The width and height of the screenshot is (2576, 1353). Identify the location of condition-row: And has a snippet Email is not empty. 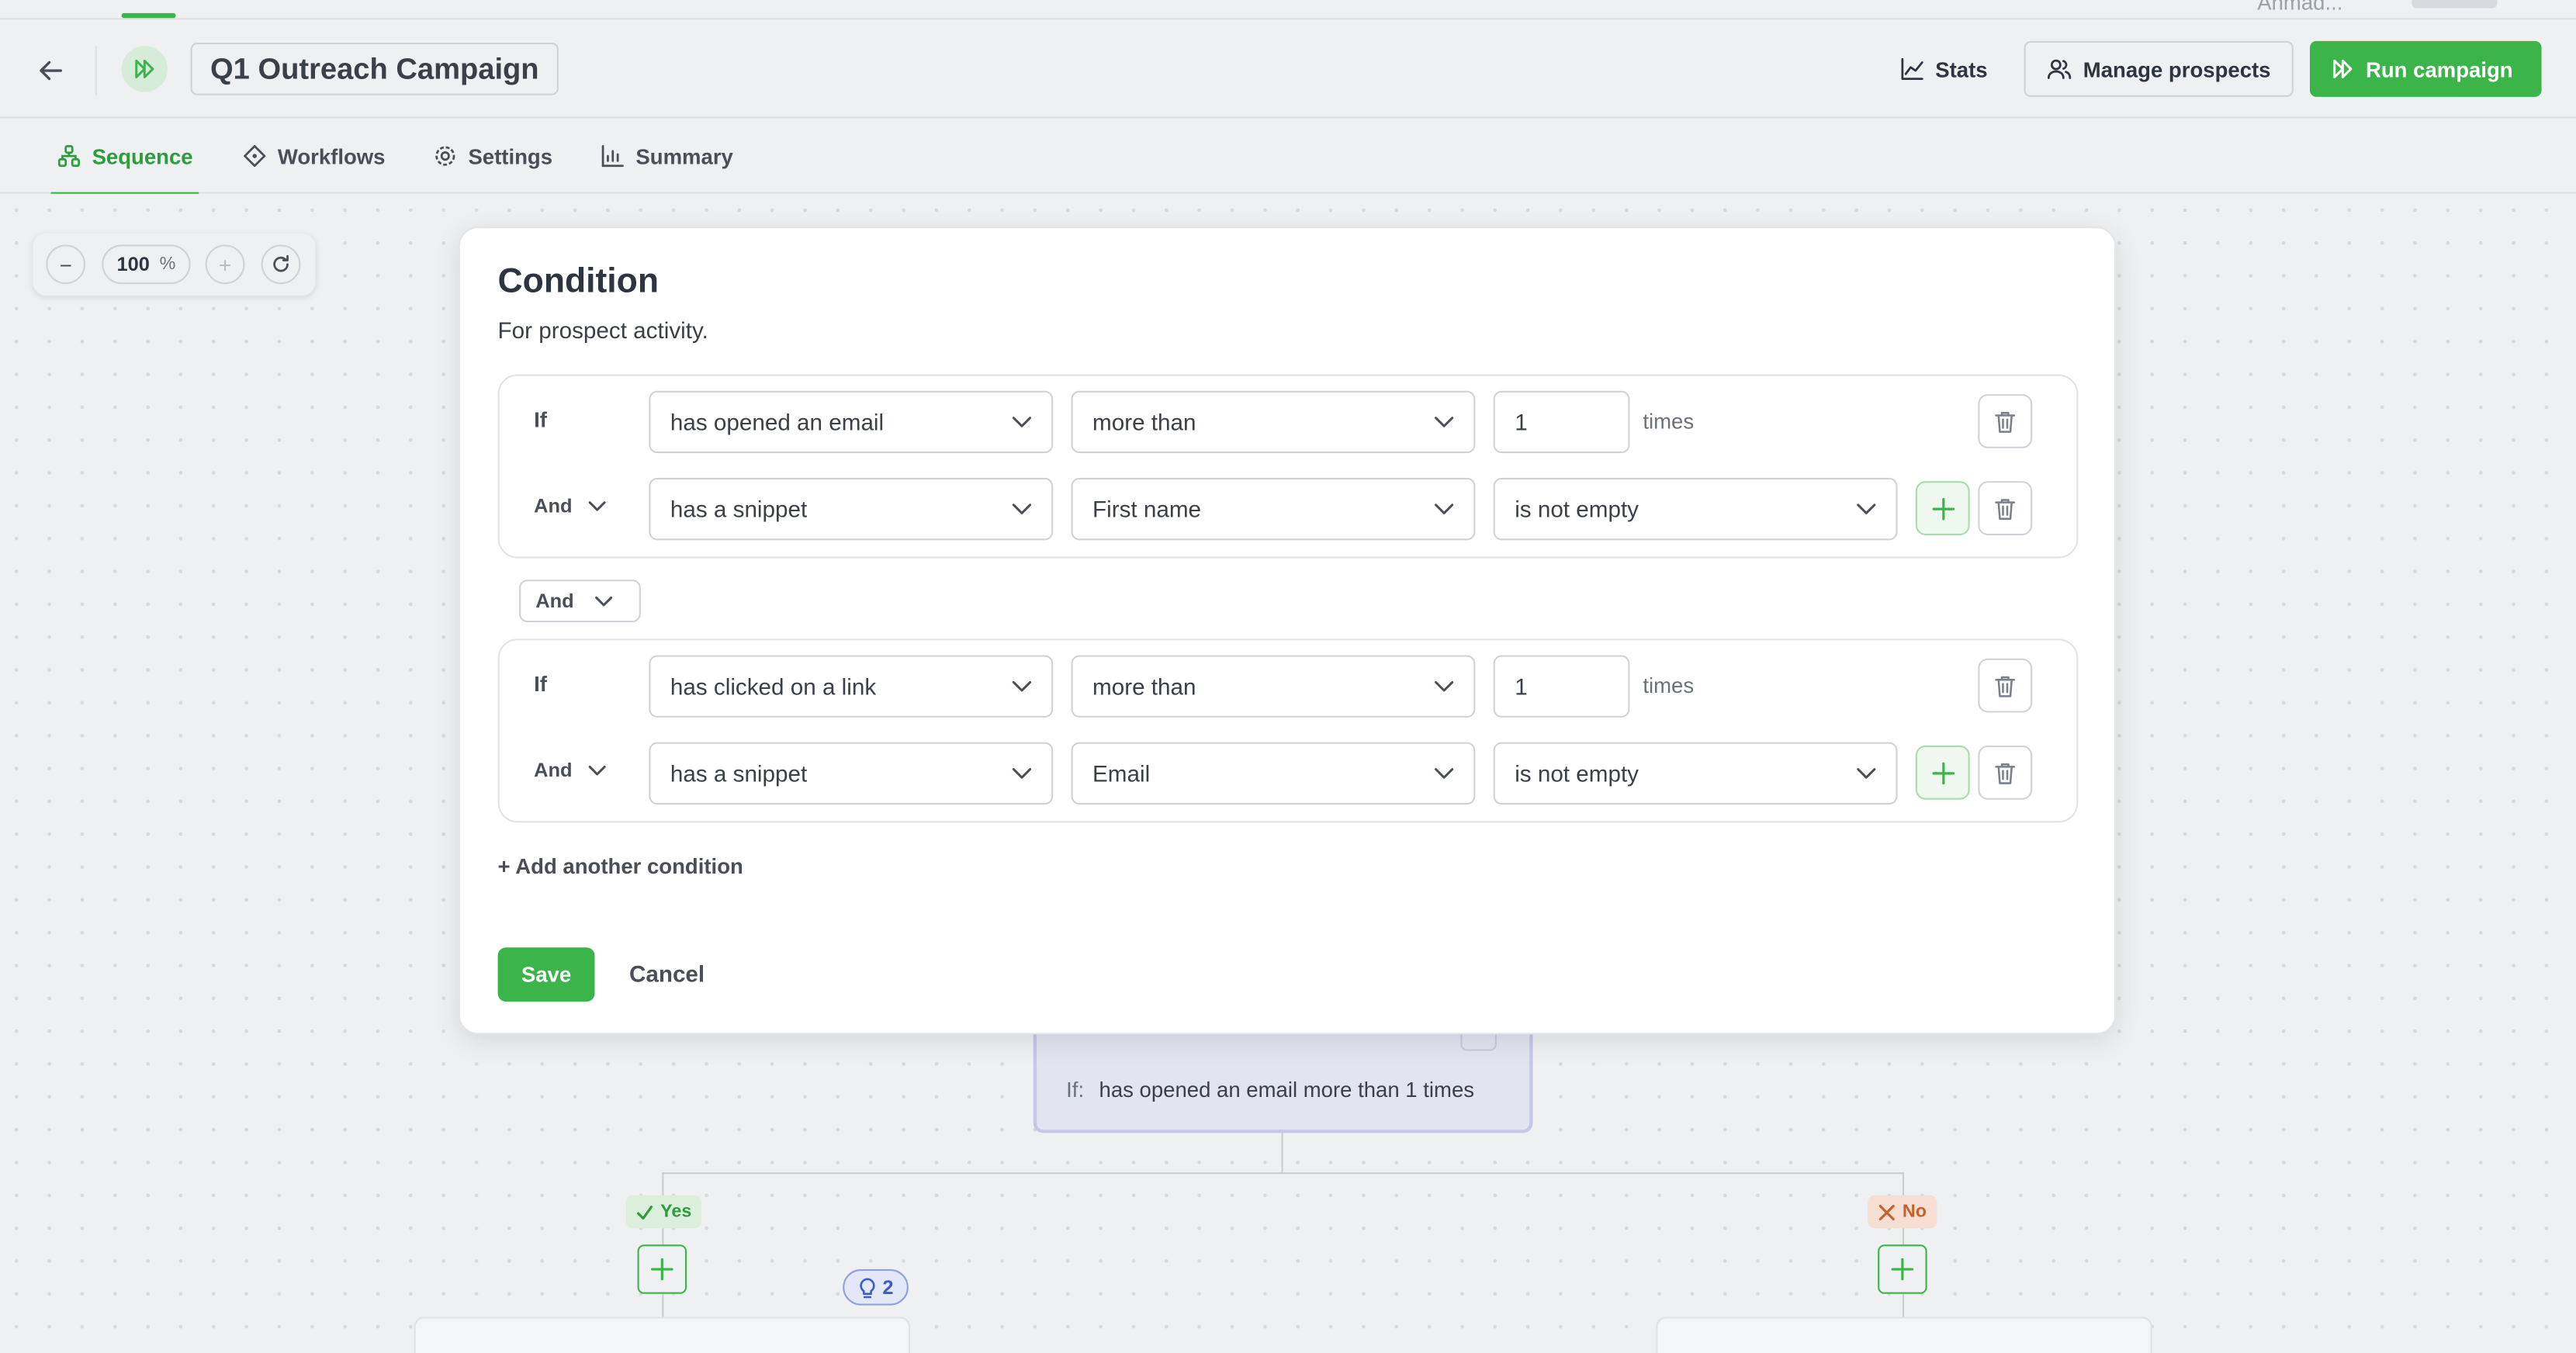
(1290, 774).